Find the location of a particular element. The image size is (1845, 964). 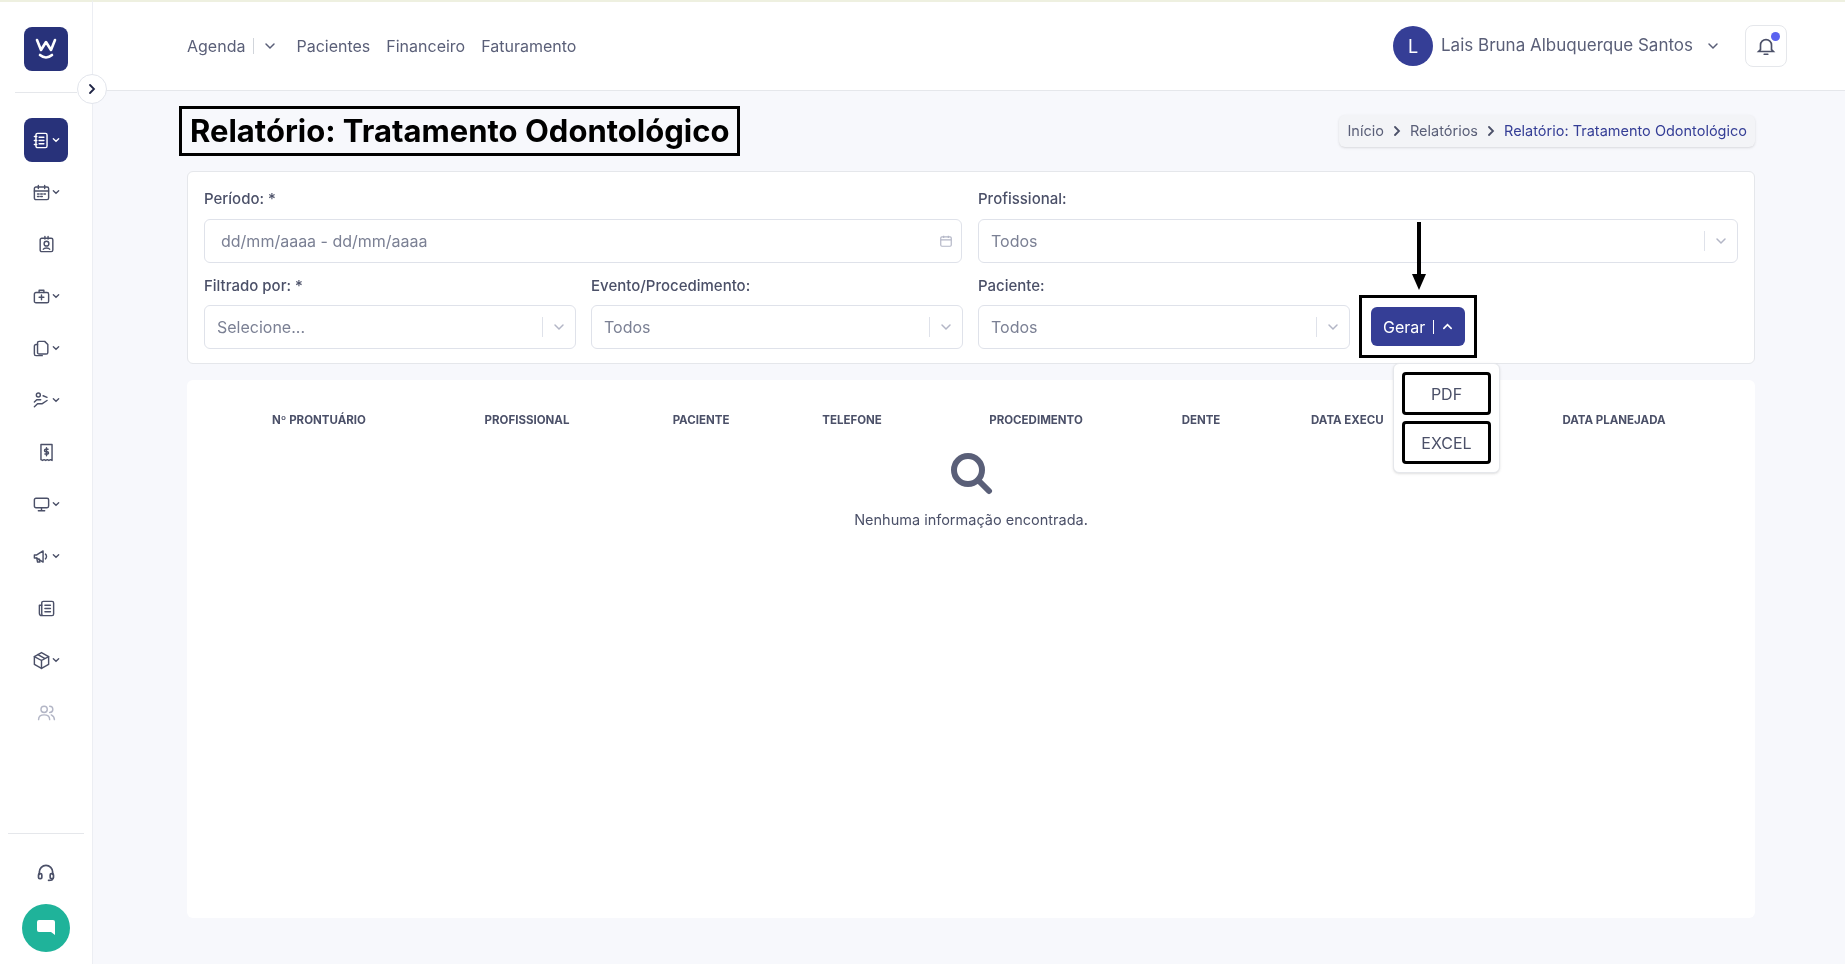

menu-item: PDF is located at coordinates (1446, 393).